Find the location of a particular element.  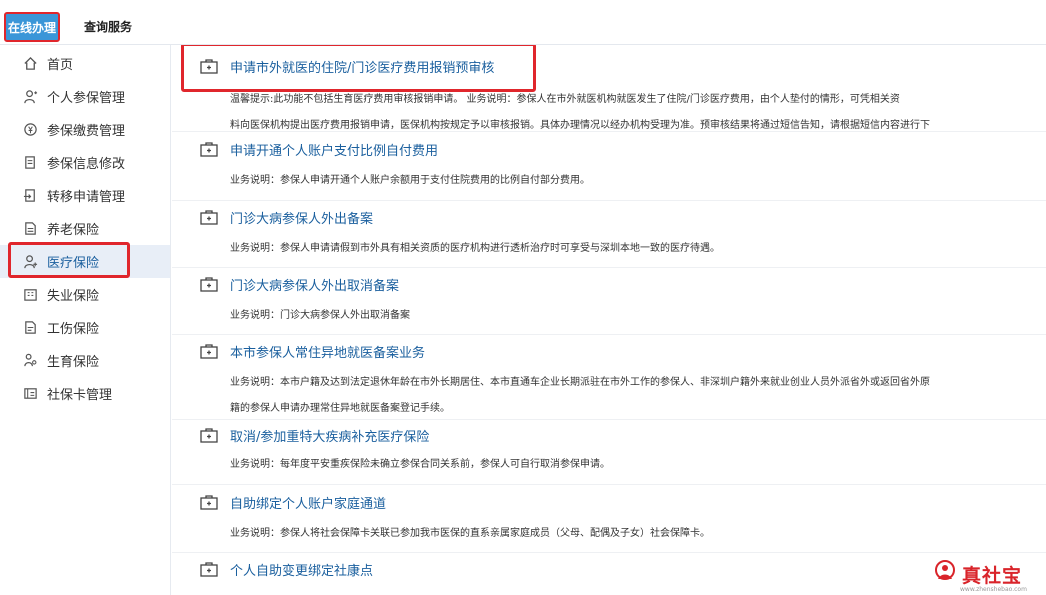

service-link: 取消/参加重特大疾病补充医疗保险 is located at coordinates (329, 435).